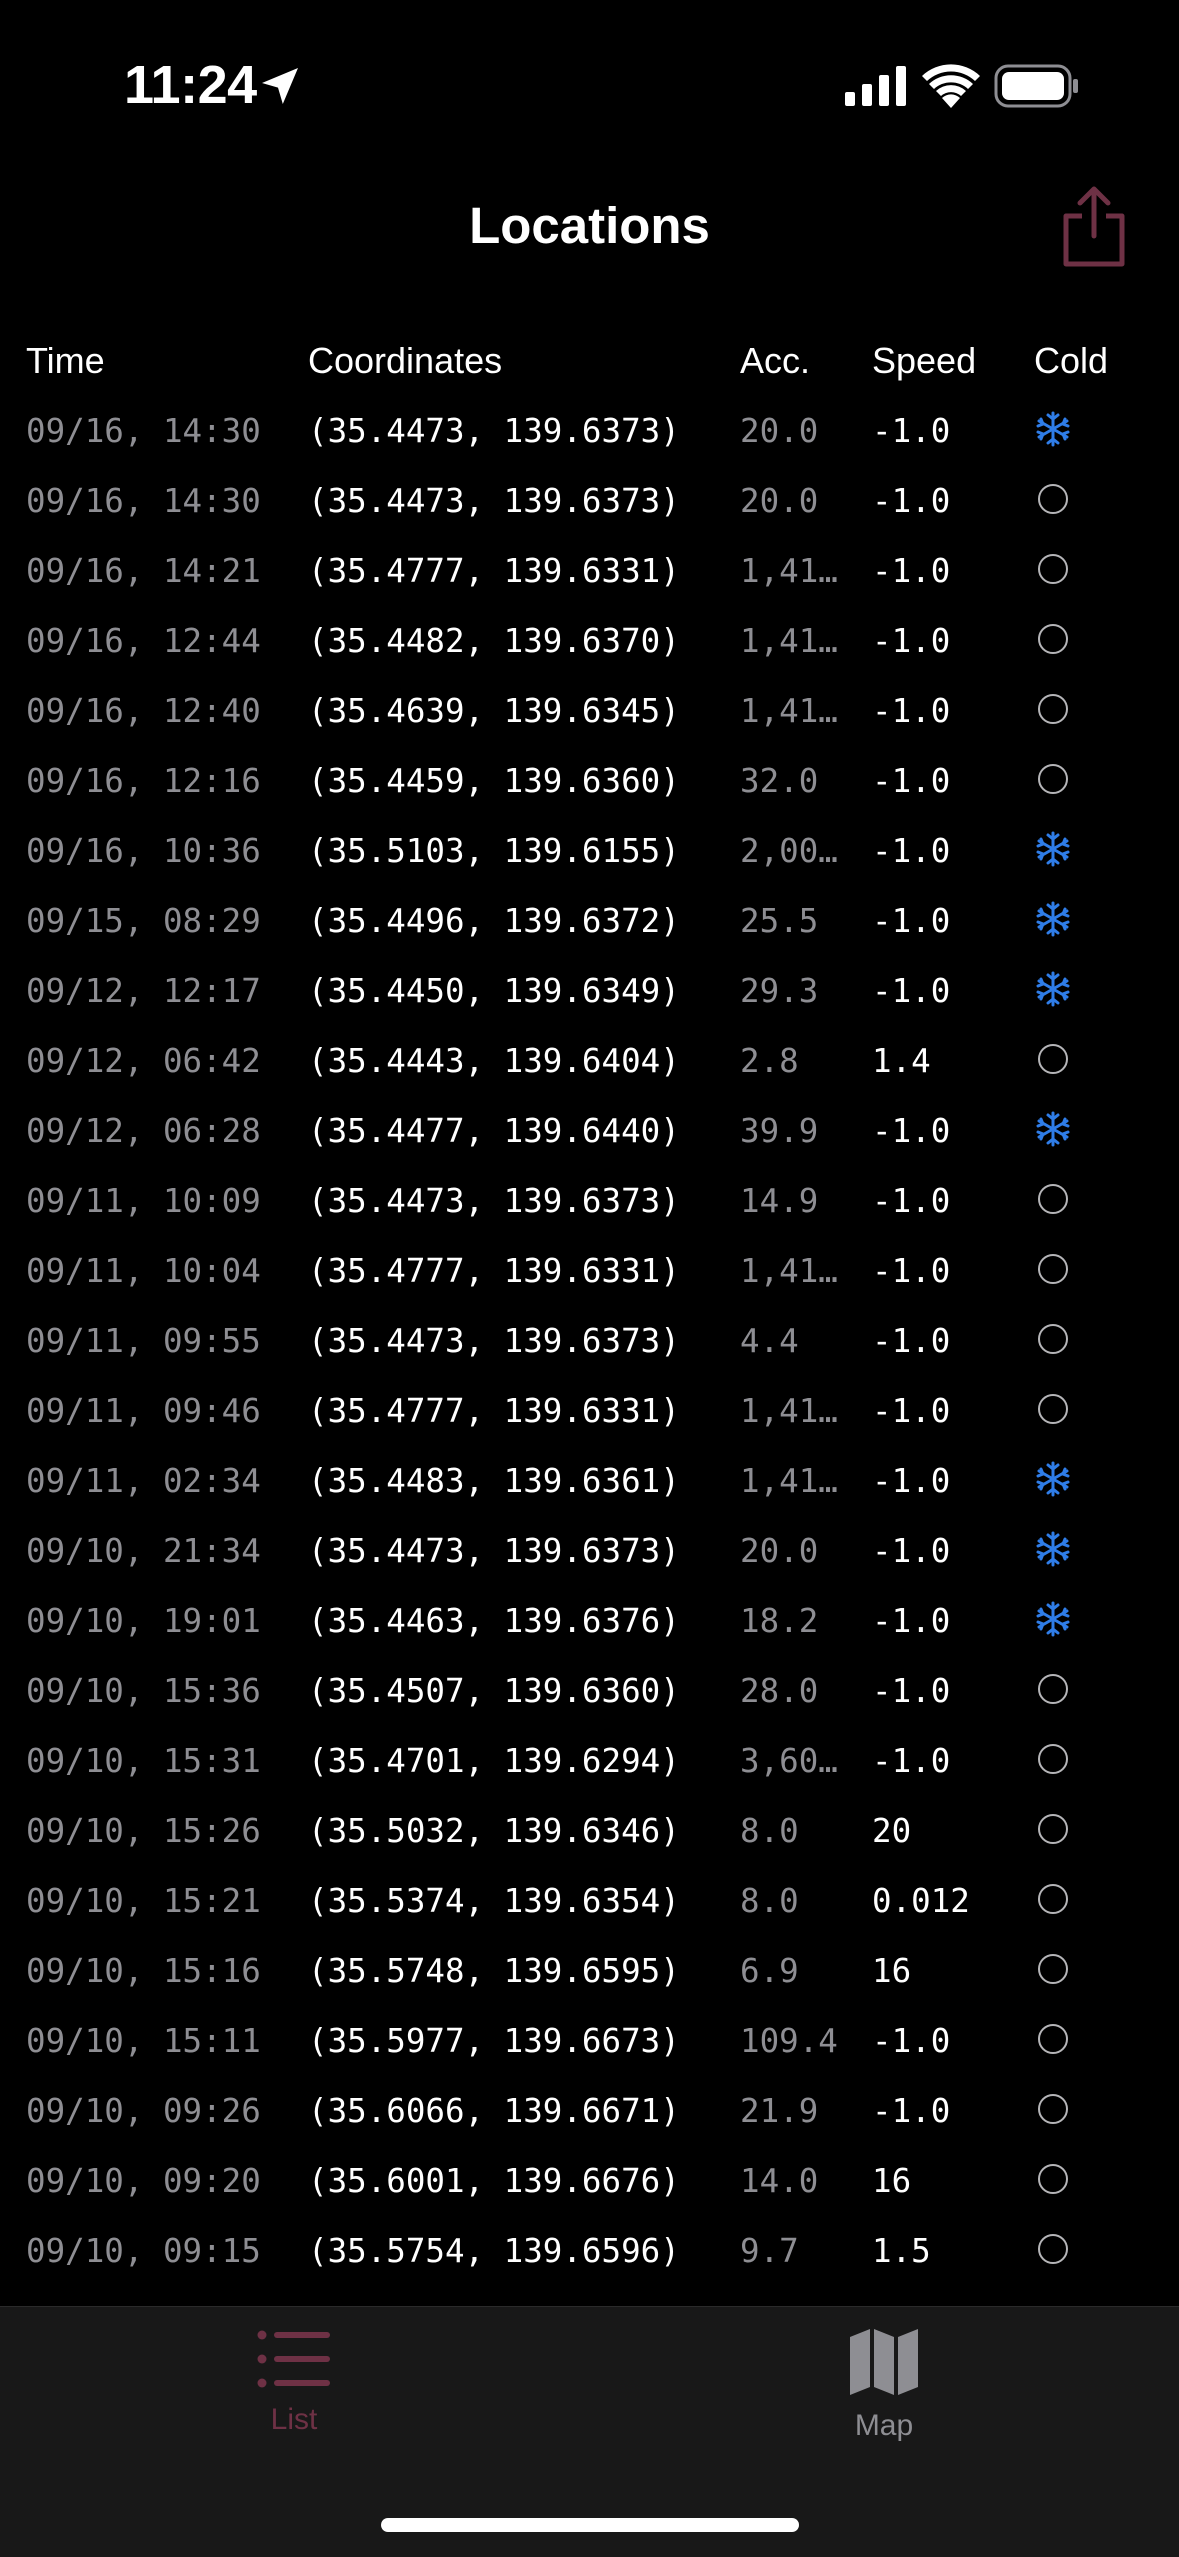 The image size is (1179, 2557). I want to click on header-coordinates: Coordinates, so click(405, 360).